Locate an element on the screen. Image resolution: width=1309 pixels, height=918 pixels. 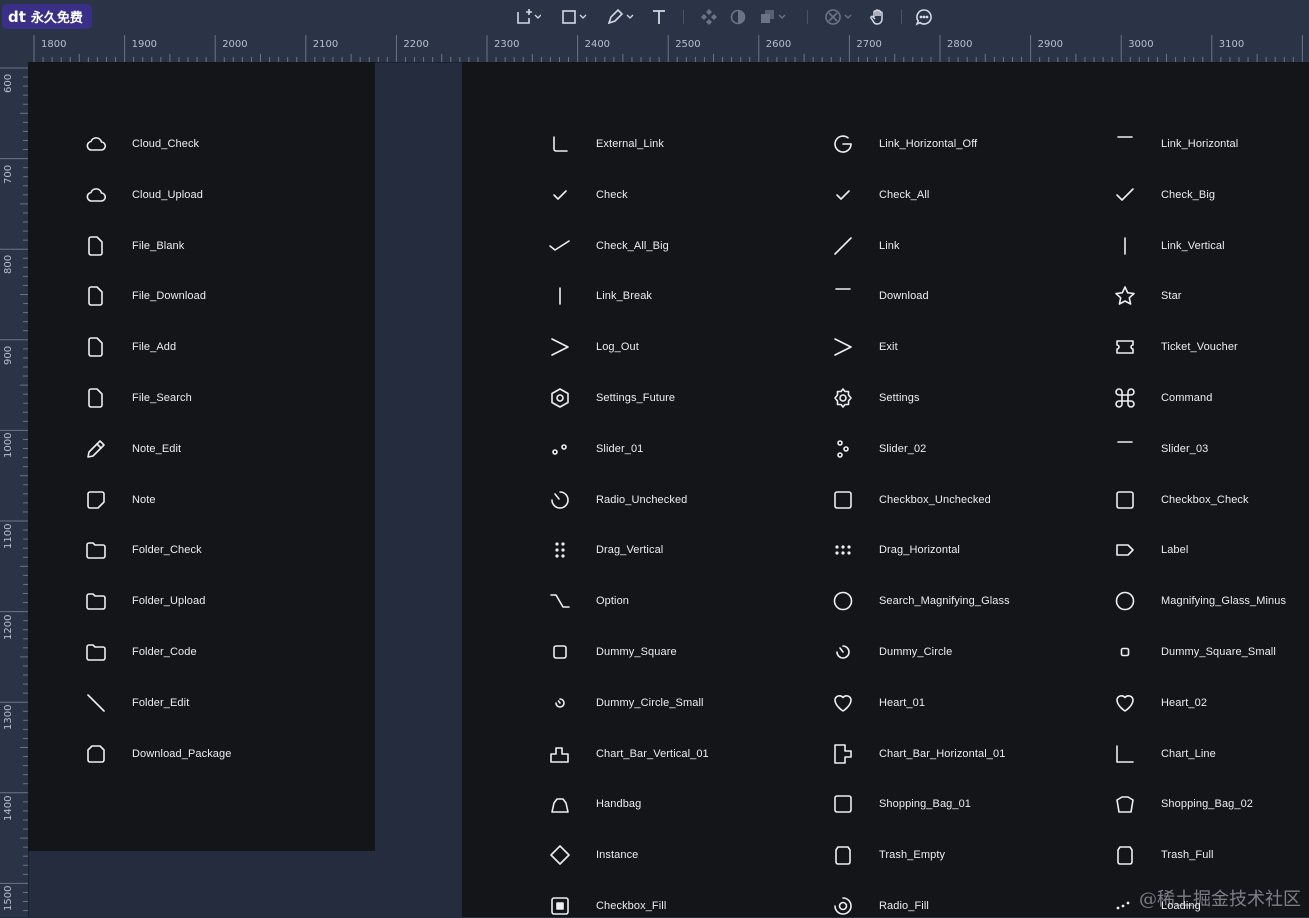
brand-logo: dt is located at coordinates (17, 16).